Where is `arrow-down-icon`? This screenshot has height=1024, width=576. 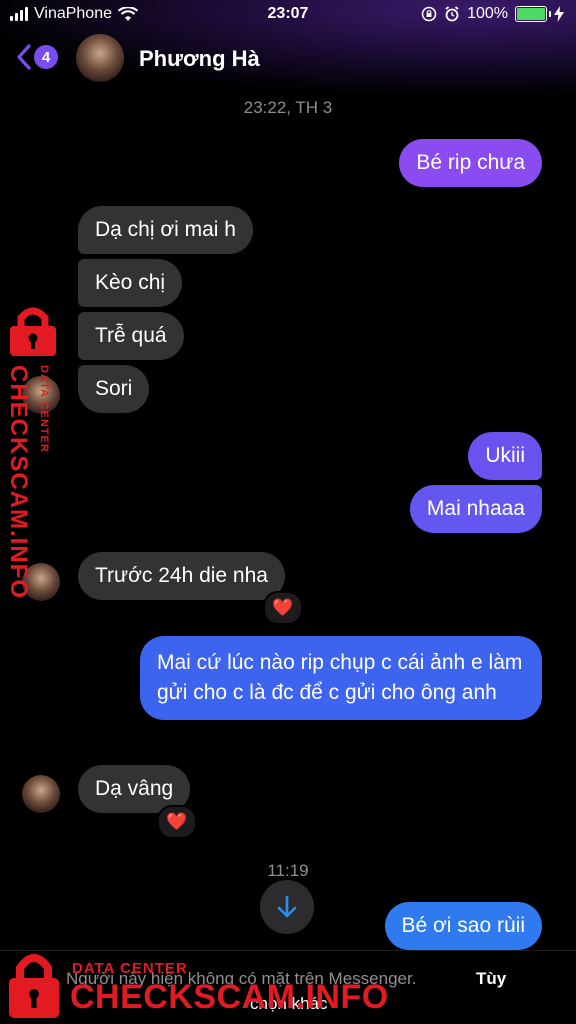 arrow-down-icon is located at coordinates (287, 906).